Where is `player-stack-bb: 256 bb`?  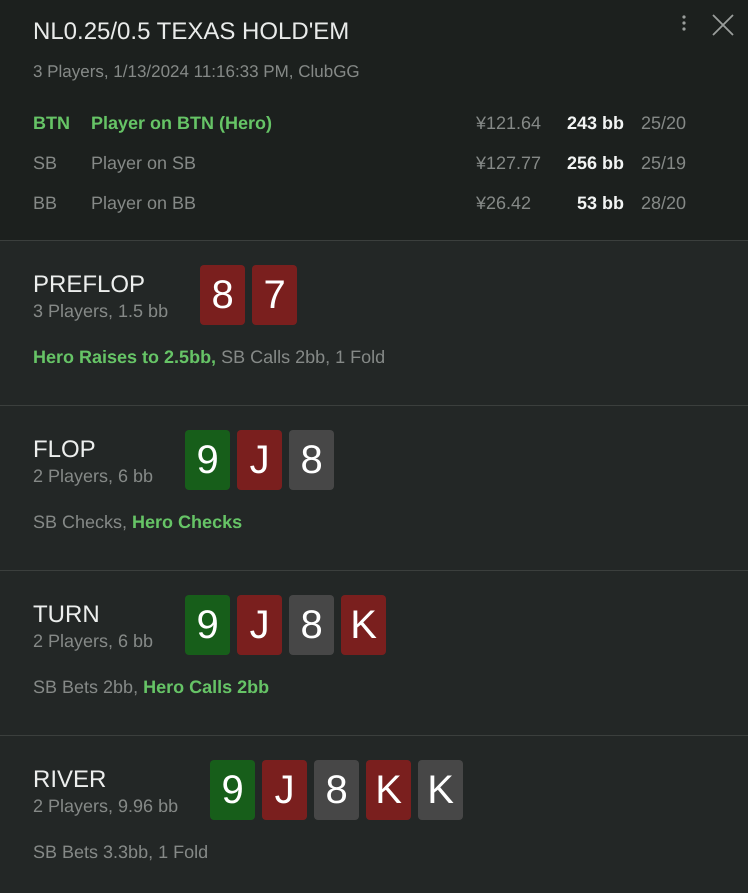 player-stack-bb: 256 bb is located at coordinates (595, 163).